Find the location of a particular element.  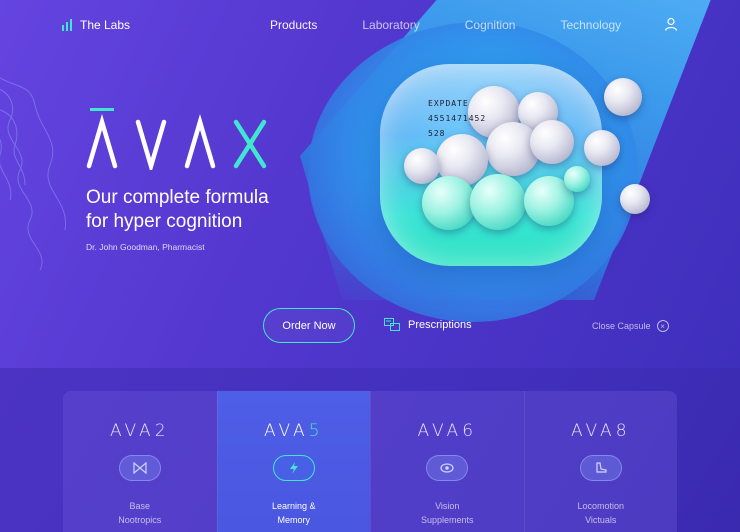

product-card-ava5: AVA5 Learning & Memory is located at coordinates (293, 461).